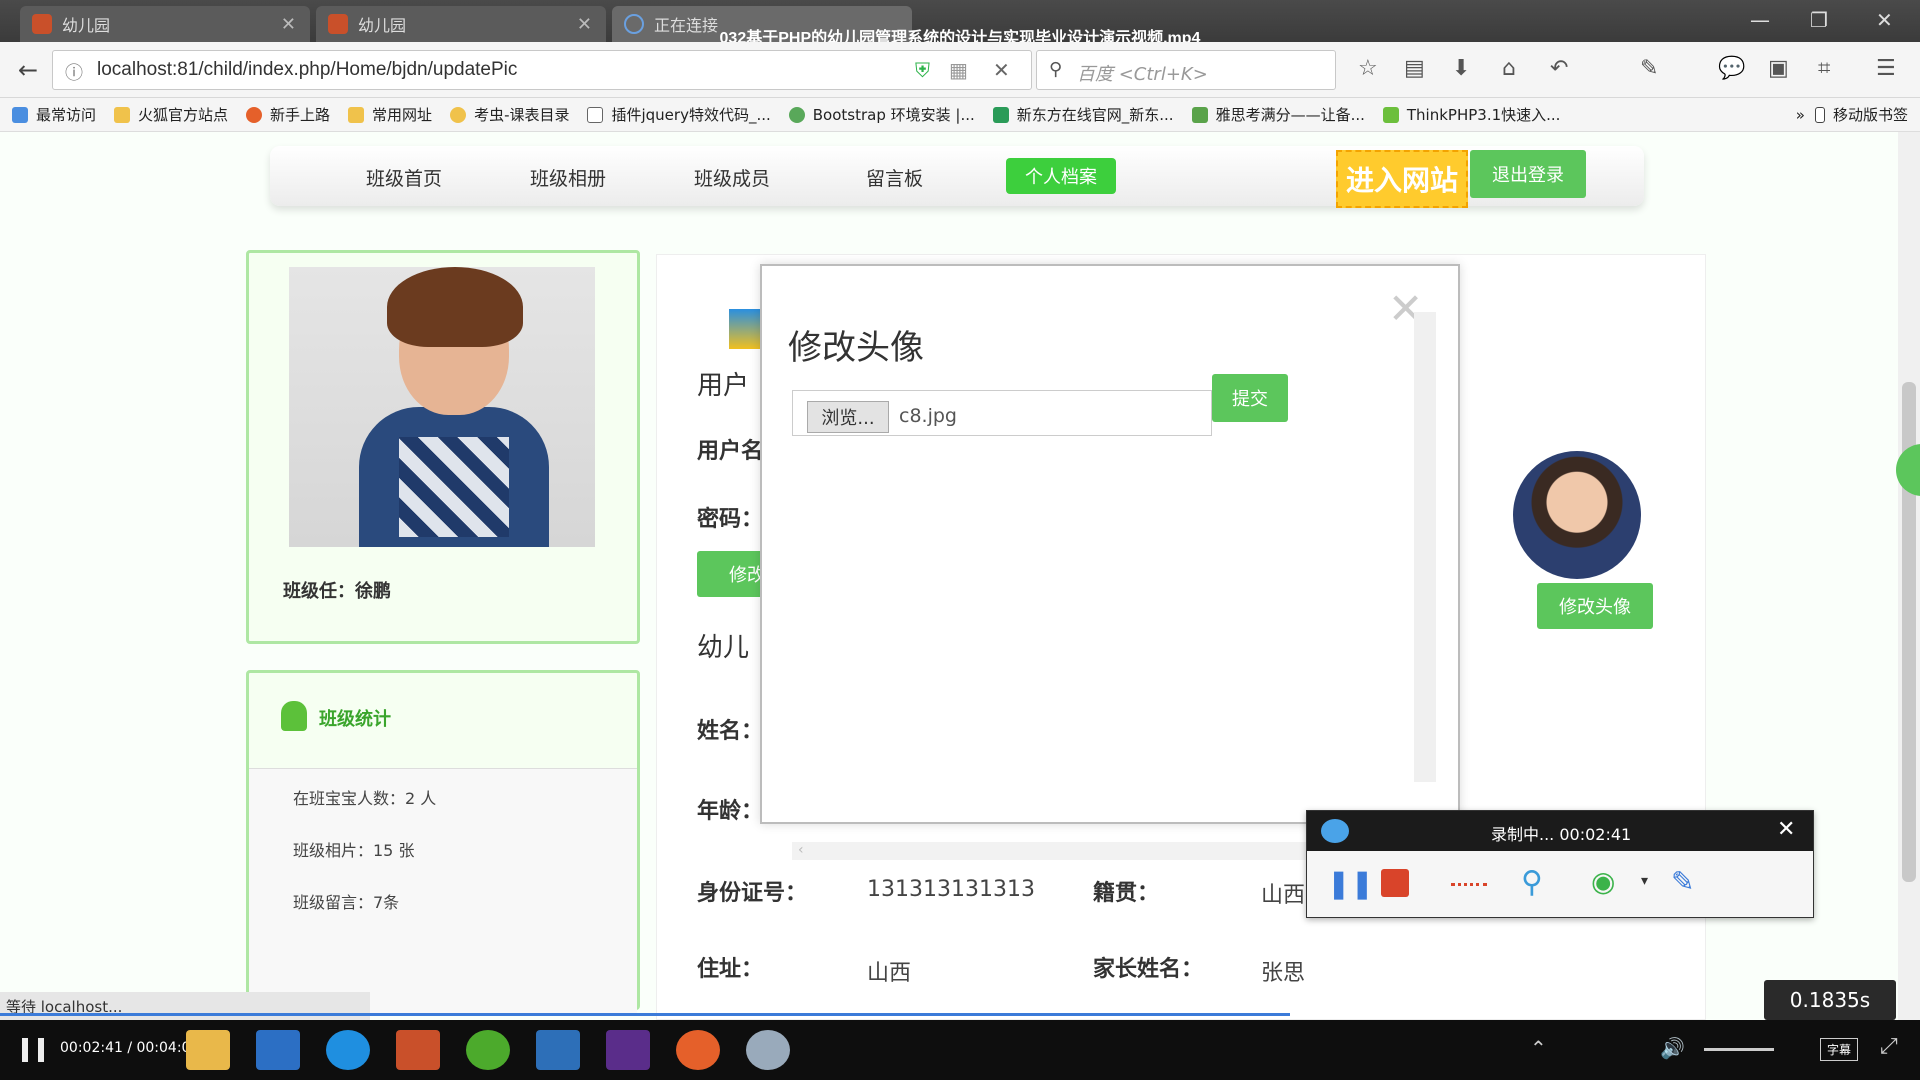 The width and height of the screenshot is (1920, 1080). I want to click on bookmark-item: 新手上路, so click(288, 114).